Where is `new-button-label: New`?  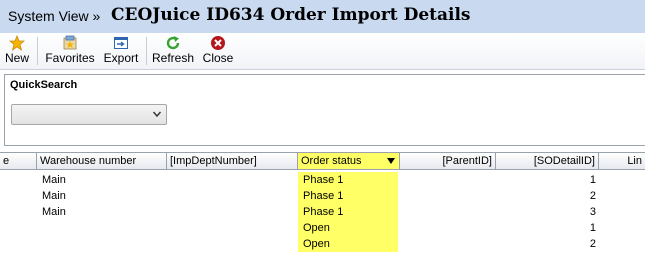 new-button-label: New is located at coordinates (16, 58).